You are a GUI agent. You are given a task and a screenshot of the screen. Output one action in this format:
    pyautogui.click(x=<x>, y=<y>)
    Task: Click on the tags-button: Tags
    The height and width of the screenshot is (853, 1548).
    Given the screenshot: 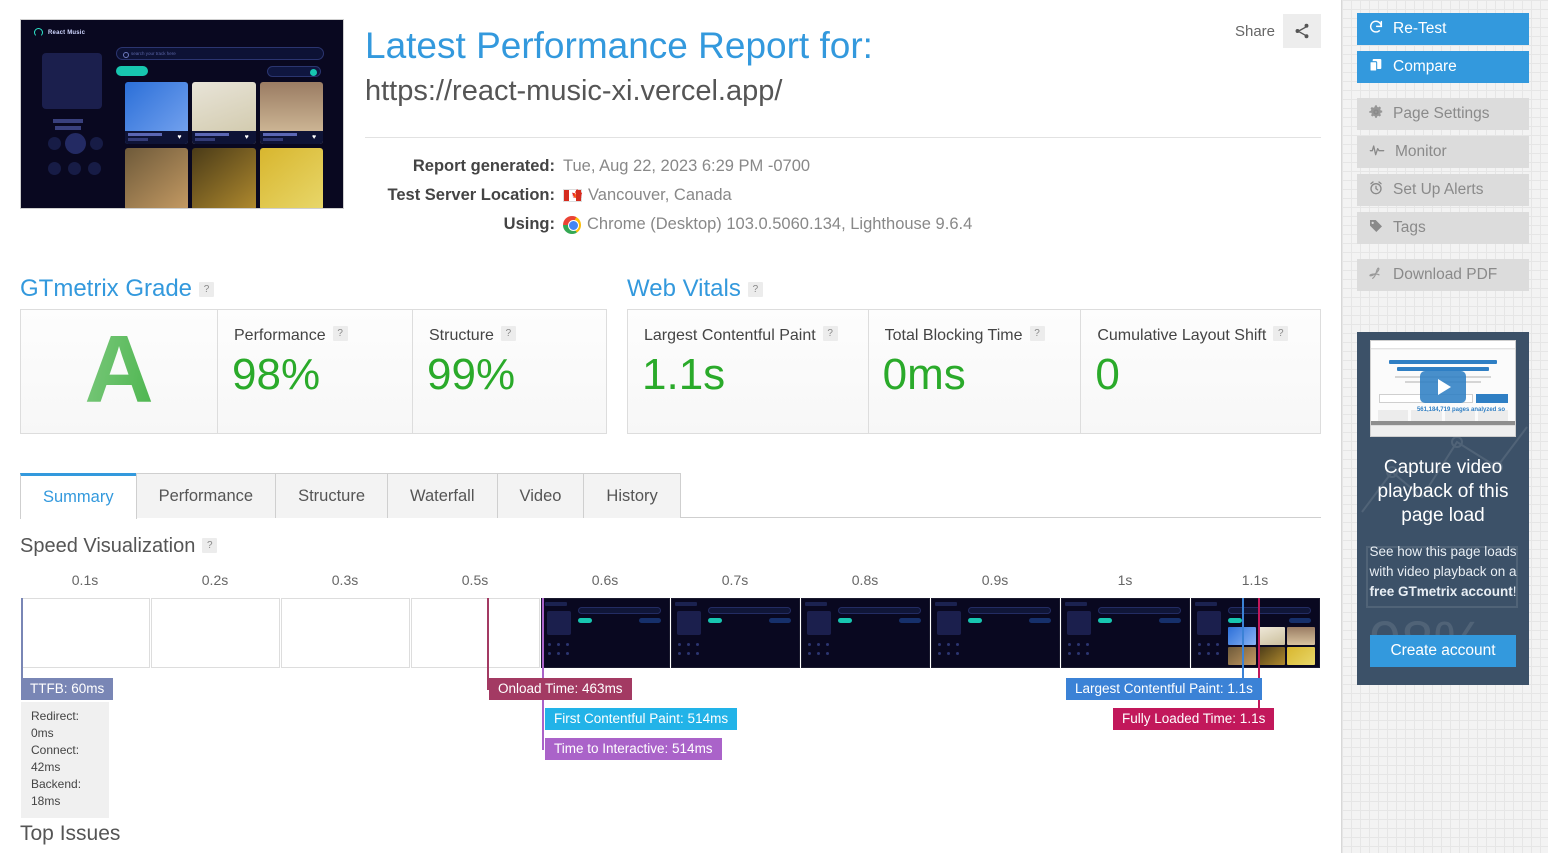 What is the action you would take?
    pyautogui.click(x=1443, y=228)
    